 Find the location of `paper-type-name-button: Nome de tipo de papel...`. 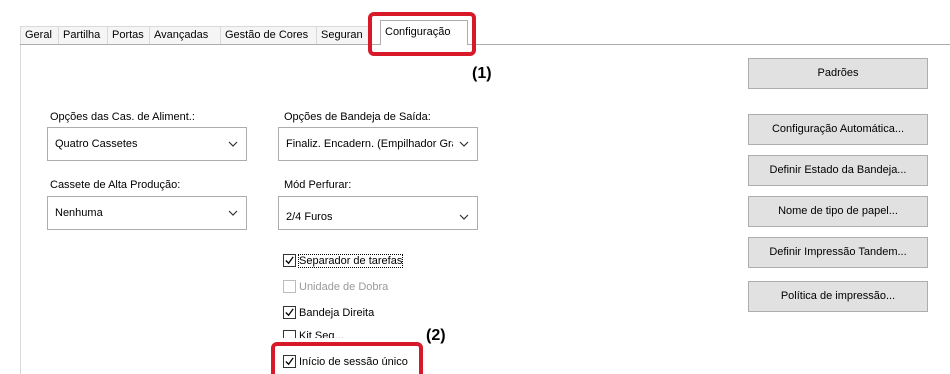

paper-type-name-button: Nome de tipo de papel... is located at coordinates (838, 211).